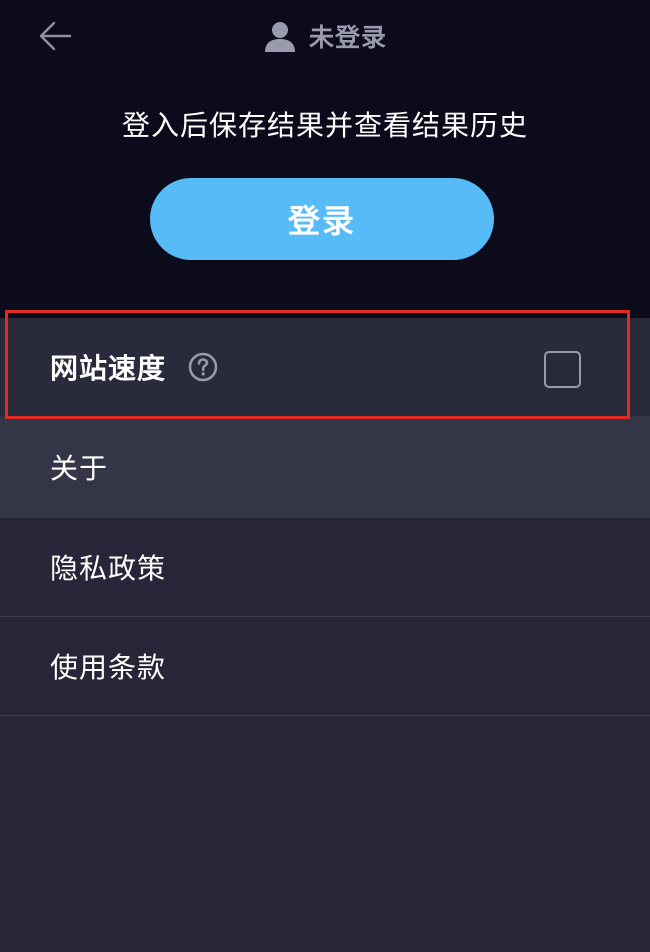 This screenshot has width=650, height=952. Describe the element at coordinates (325, 367) in the screenshot. I see `menu-item-website-speed: 网站速度` at that location.